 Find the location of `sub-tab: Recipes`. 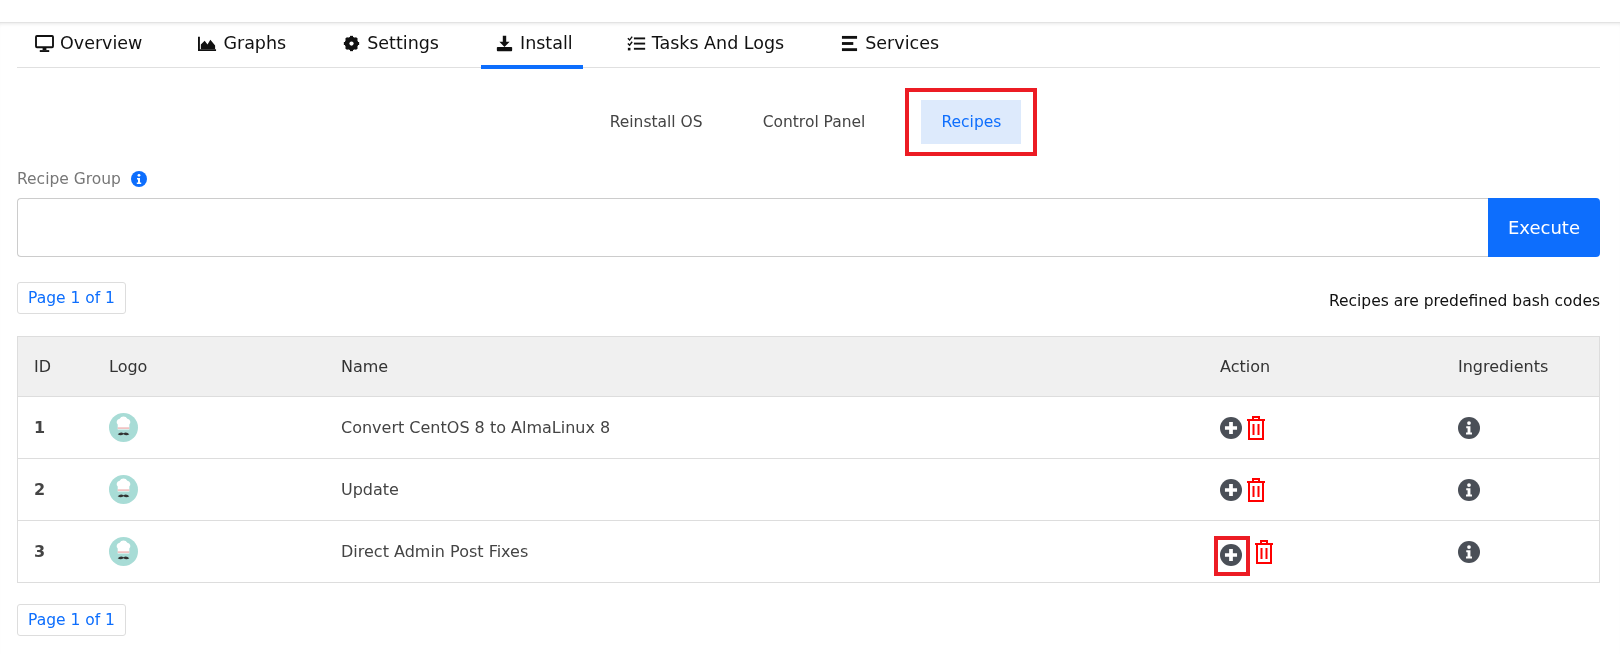

sub-tab: Recipes is located at coordinates (971, 122).